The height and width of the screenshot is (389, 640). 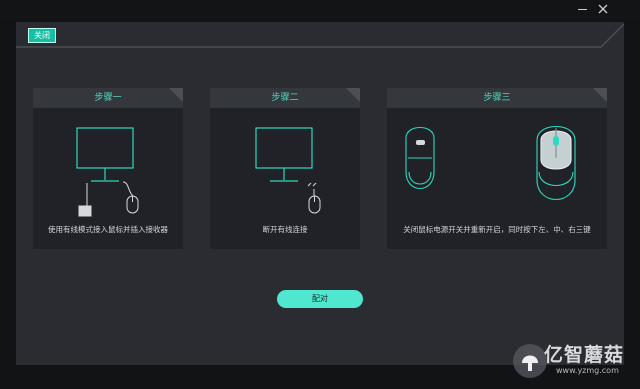 What do you see at coordinates (582, 9) in the screenshot?
I see `minimize-icon` at bounding box center [582, 9].